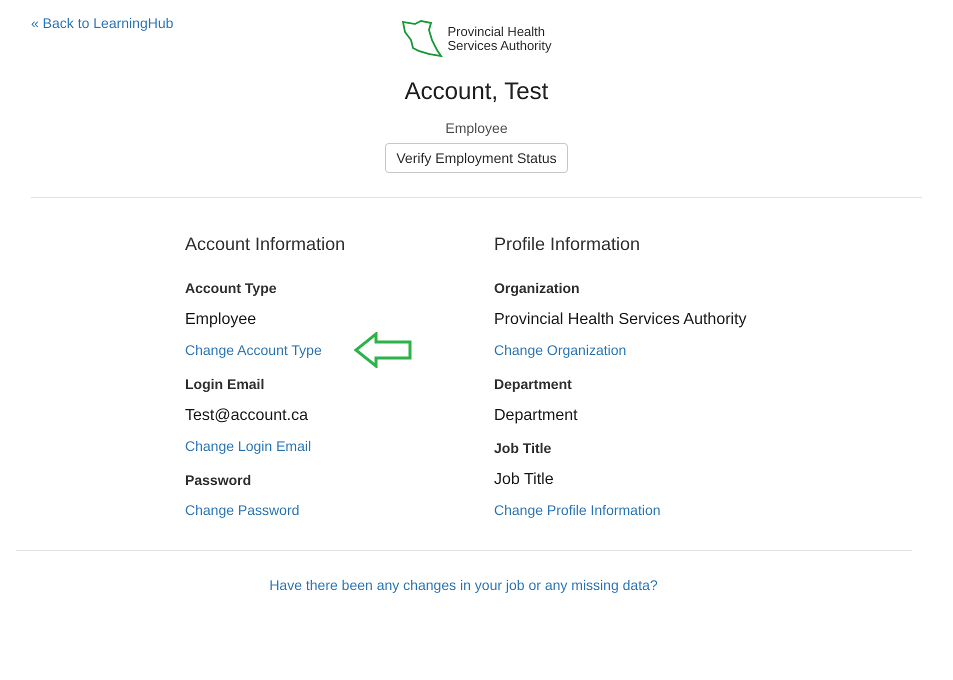  Describe the element at coordinates (476, 158) in the screenshot. I see `verify-button: Verify Employment Status` at that location.